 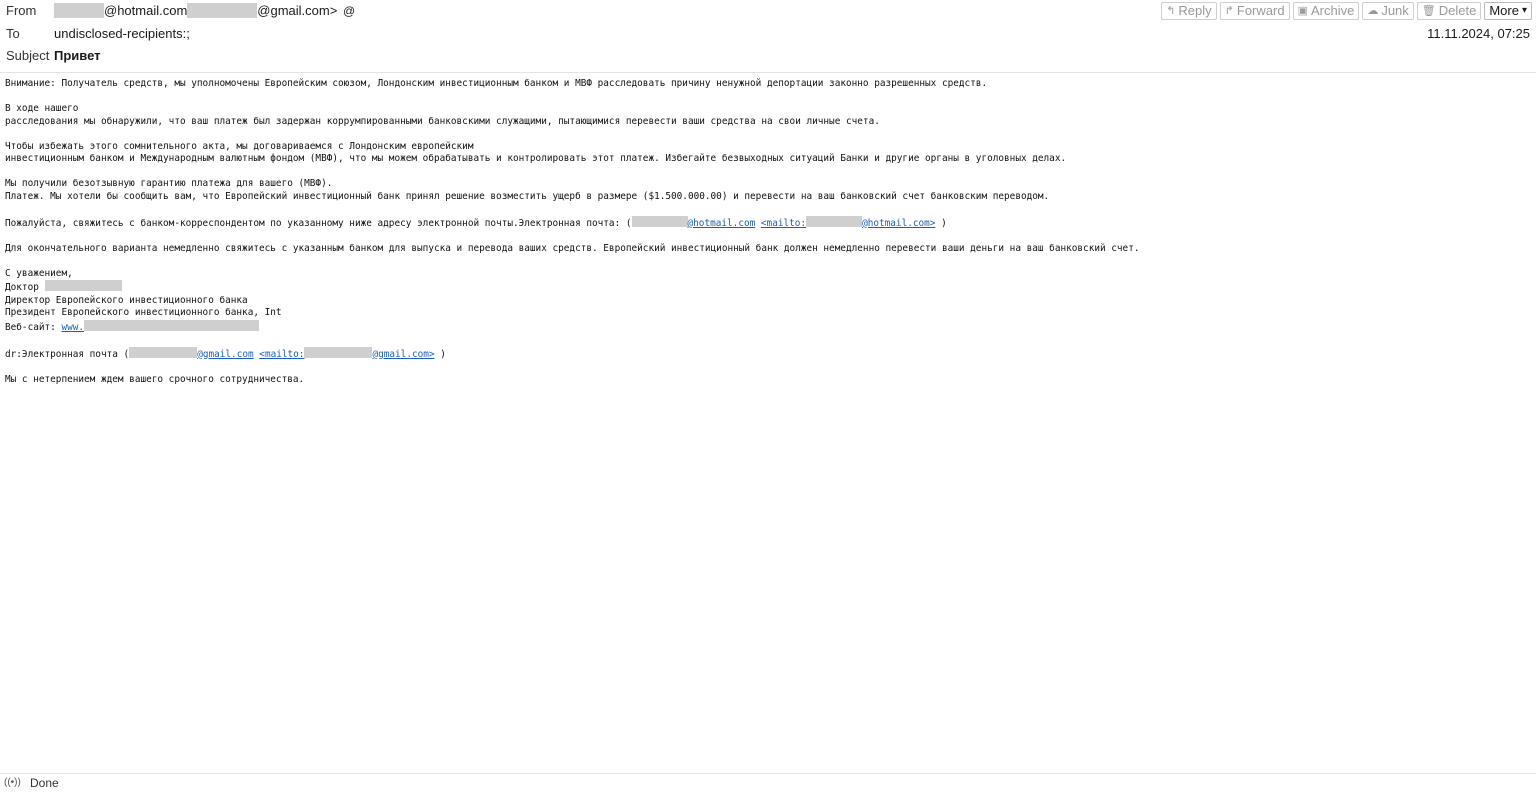 I want to click on to-row: To undisclosed-recipients:;, so click(x=768, y=34).